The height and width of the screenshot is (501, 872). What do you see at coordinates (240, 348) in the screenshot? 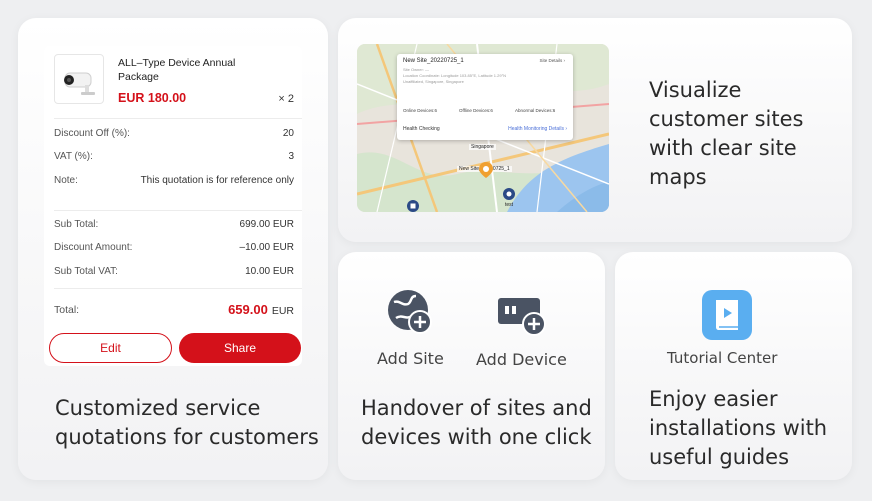
I see `share-button: Share` at bounding box center [240, 348].